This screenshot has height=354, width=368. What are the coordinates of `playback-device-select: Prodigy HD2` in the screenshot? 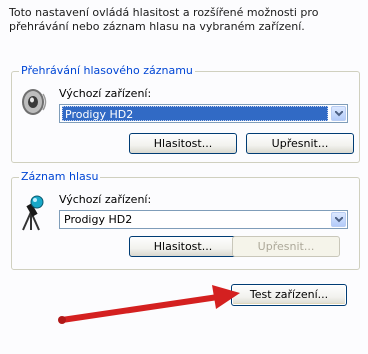 It's located at (203, 113).